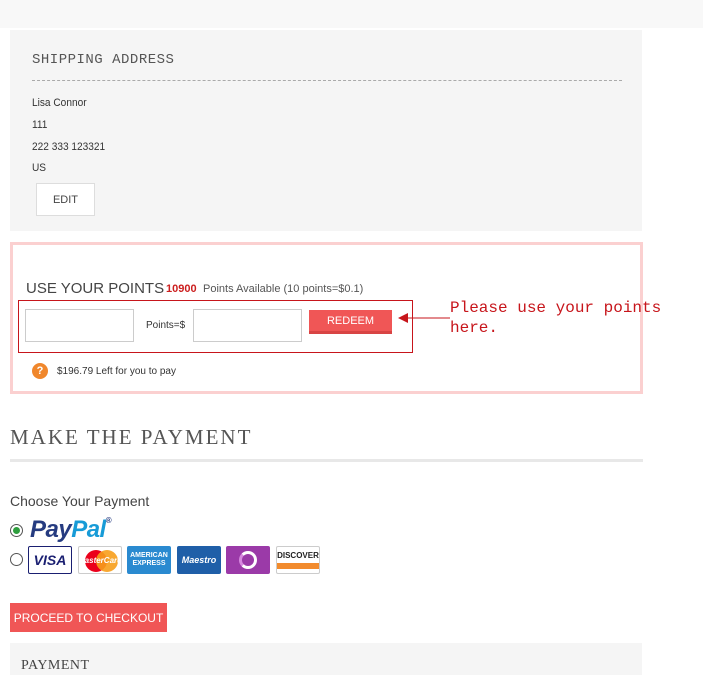  What do you see at coordinates (116, 371) in the screenshot?
I see `left-to-pay-text: $196.79 Left for you to pay` at bounding box center [116, 371].